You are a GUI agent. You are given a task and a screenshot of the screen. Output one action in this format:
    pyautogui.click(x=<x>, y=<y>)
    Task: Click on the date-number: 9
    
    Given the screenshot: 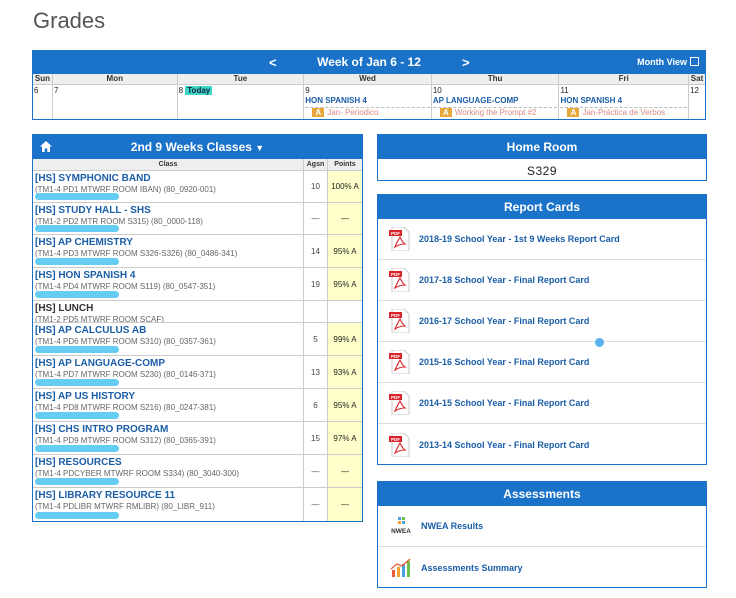 What is the action you would take?
    pyautogui.click(x=307, y=90)
    